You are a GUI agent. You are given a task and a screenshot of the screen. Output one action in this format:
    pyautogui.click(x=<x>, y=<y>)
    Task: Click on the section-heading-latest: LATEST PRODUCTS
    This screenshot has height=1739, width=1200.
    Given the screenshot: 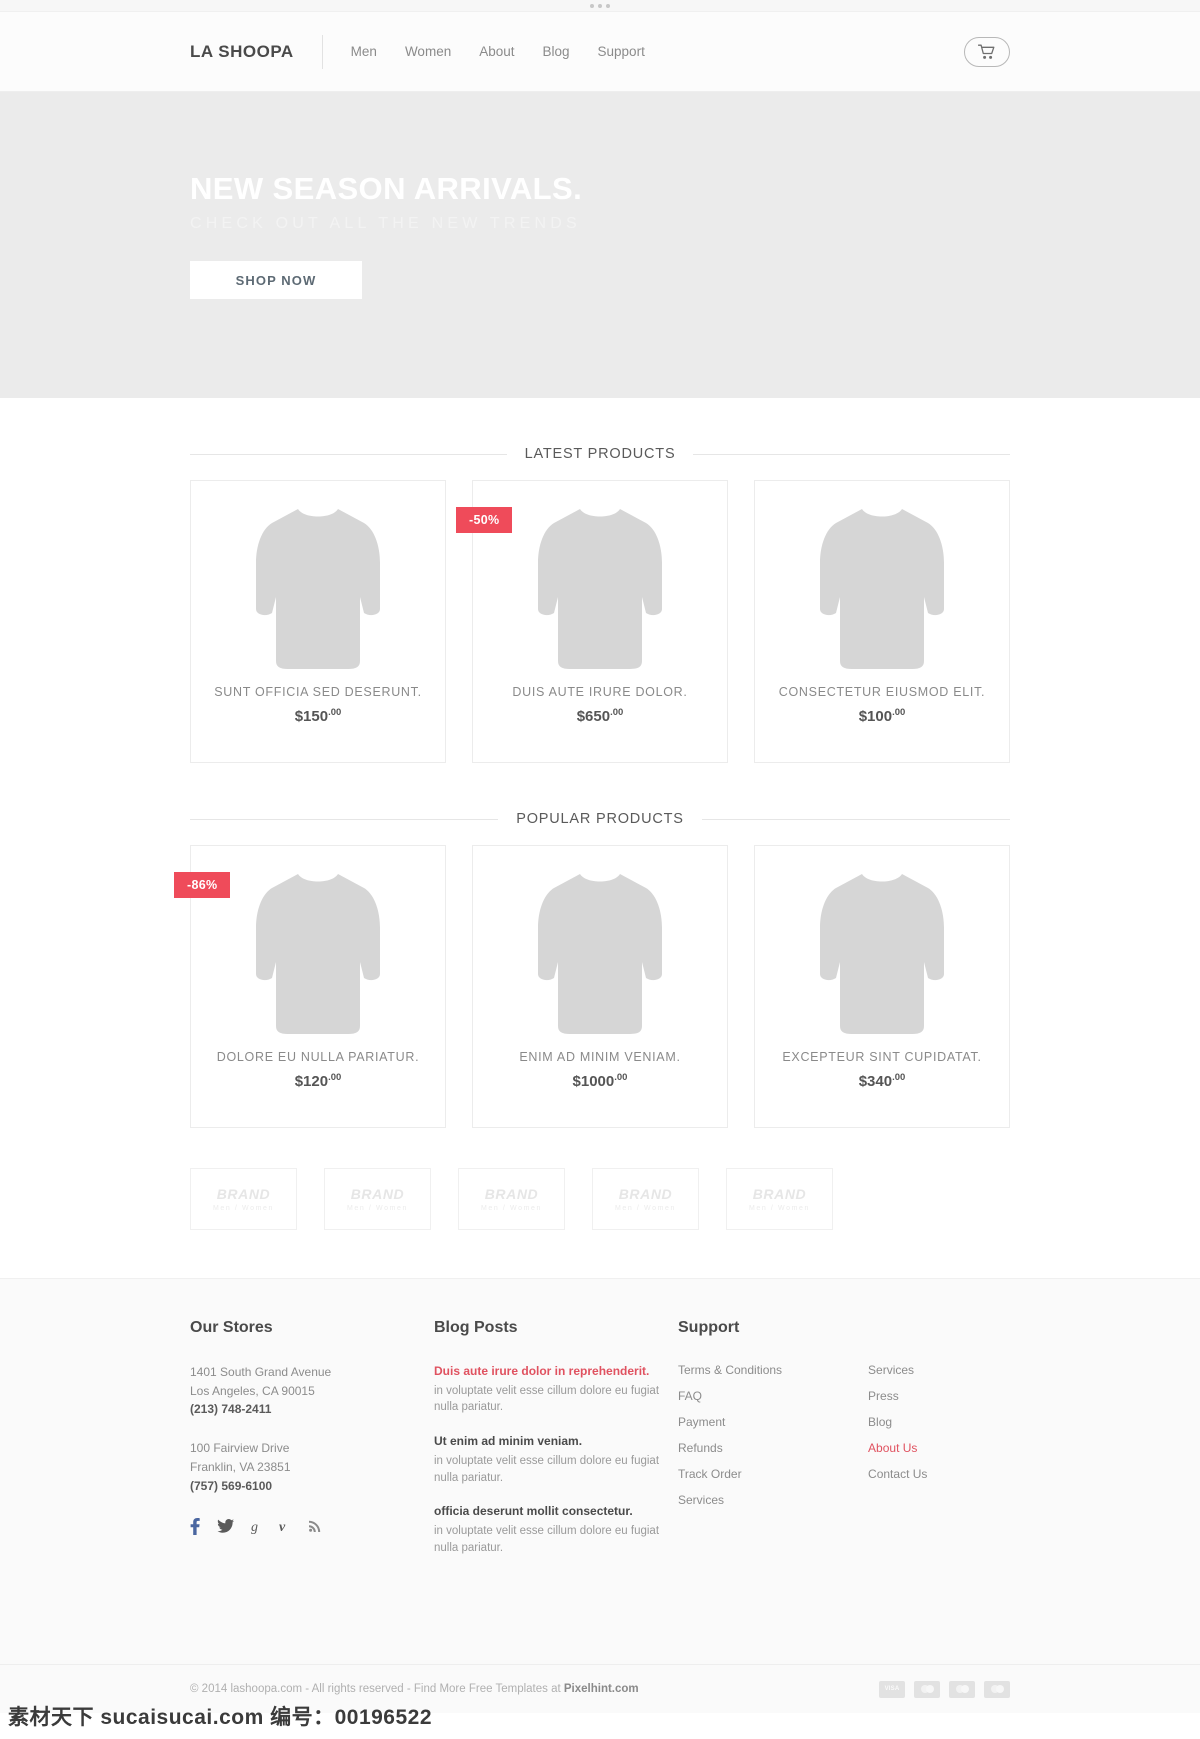 What is the action you would take?
    pyautogui.click(x=600, y=454)
    